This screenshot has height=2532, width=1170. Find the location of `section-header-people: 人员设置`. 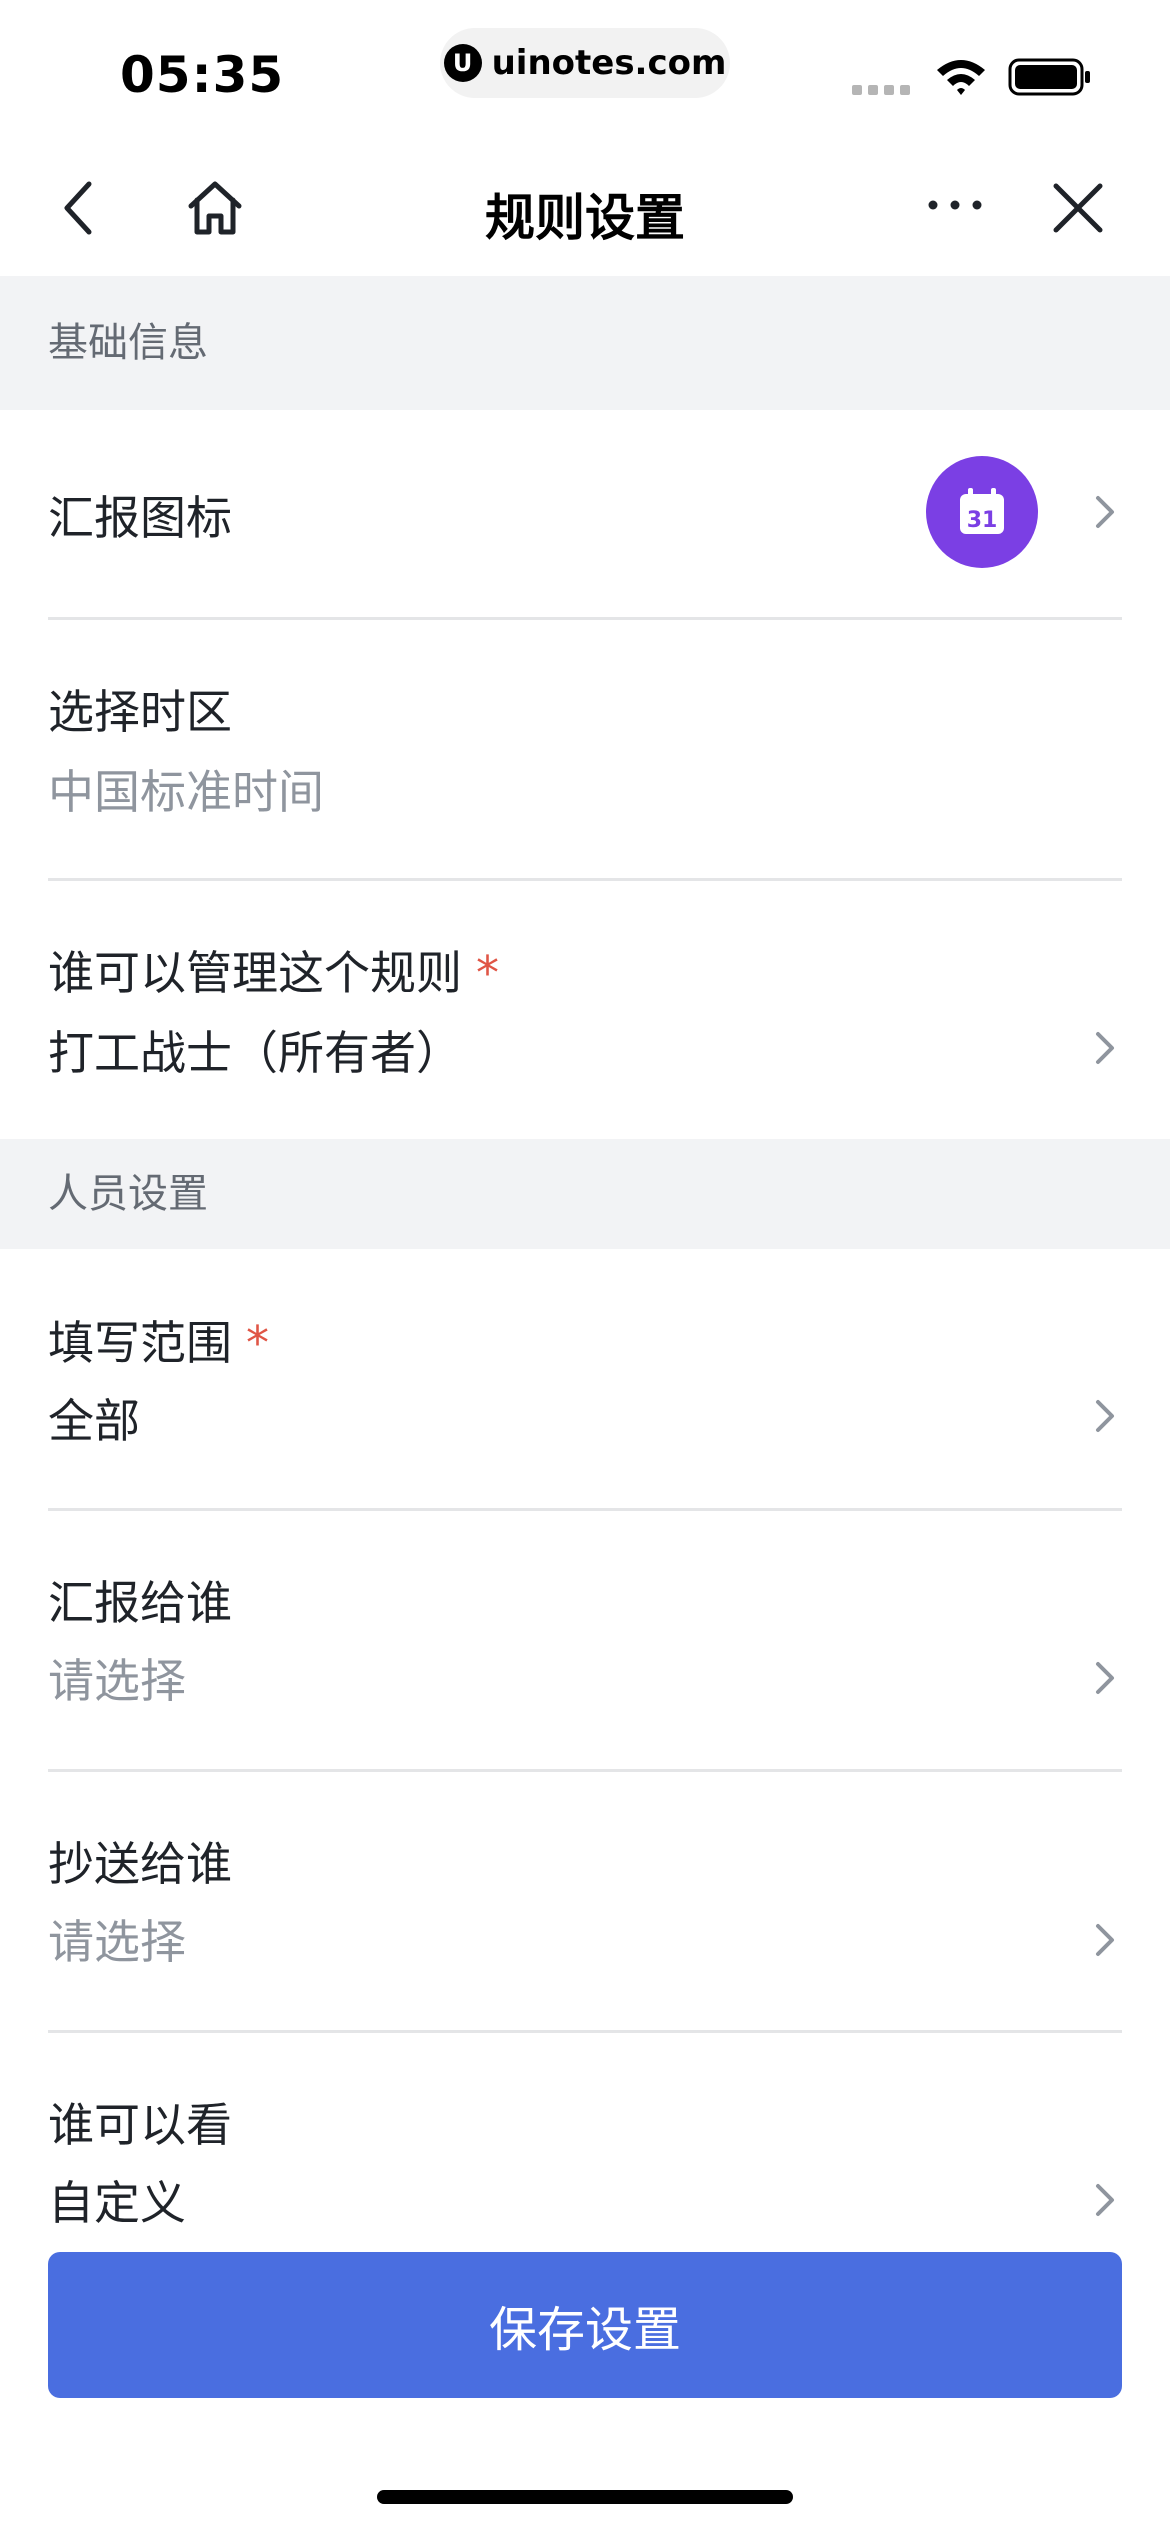

section-header-people: 人员设置 is located at coordinates (585, 1194).